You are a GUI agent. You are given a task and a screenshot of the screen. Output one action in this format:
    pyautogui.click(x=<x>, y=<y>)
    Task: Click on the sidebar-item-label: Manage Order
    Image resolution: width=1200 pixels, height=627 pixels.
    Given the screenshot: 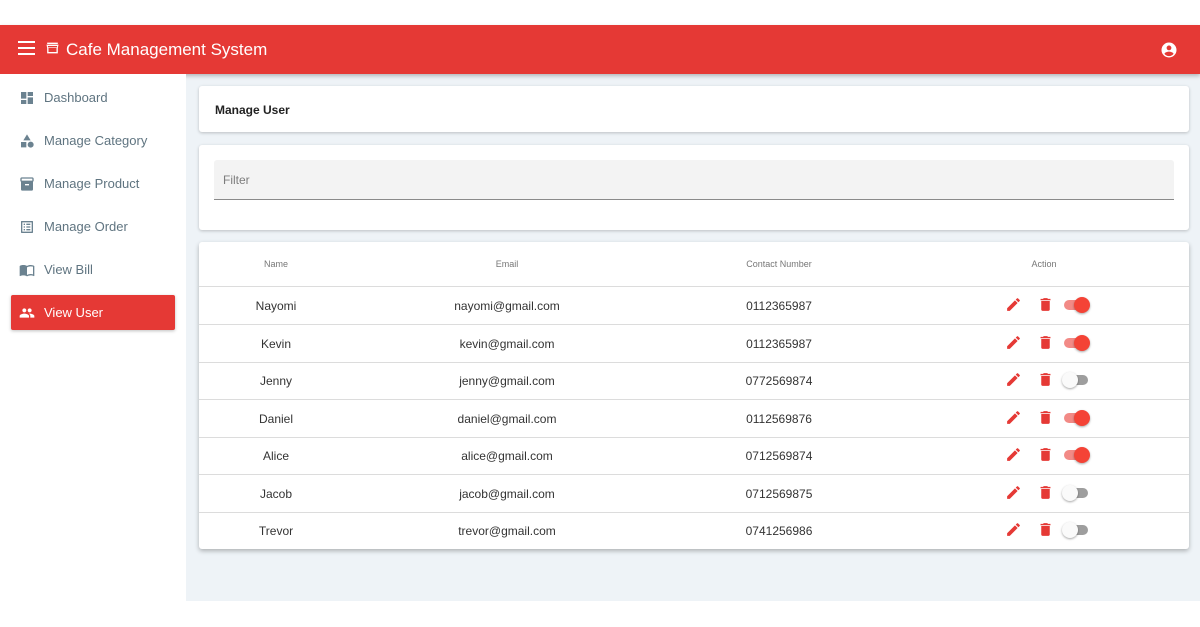 What is the action you would take?
    pyautogui.click(x=86, y=226)
    